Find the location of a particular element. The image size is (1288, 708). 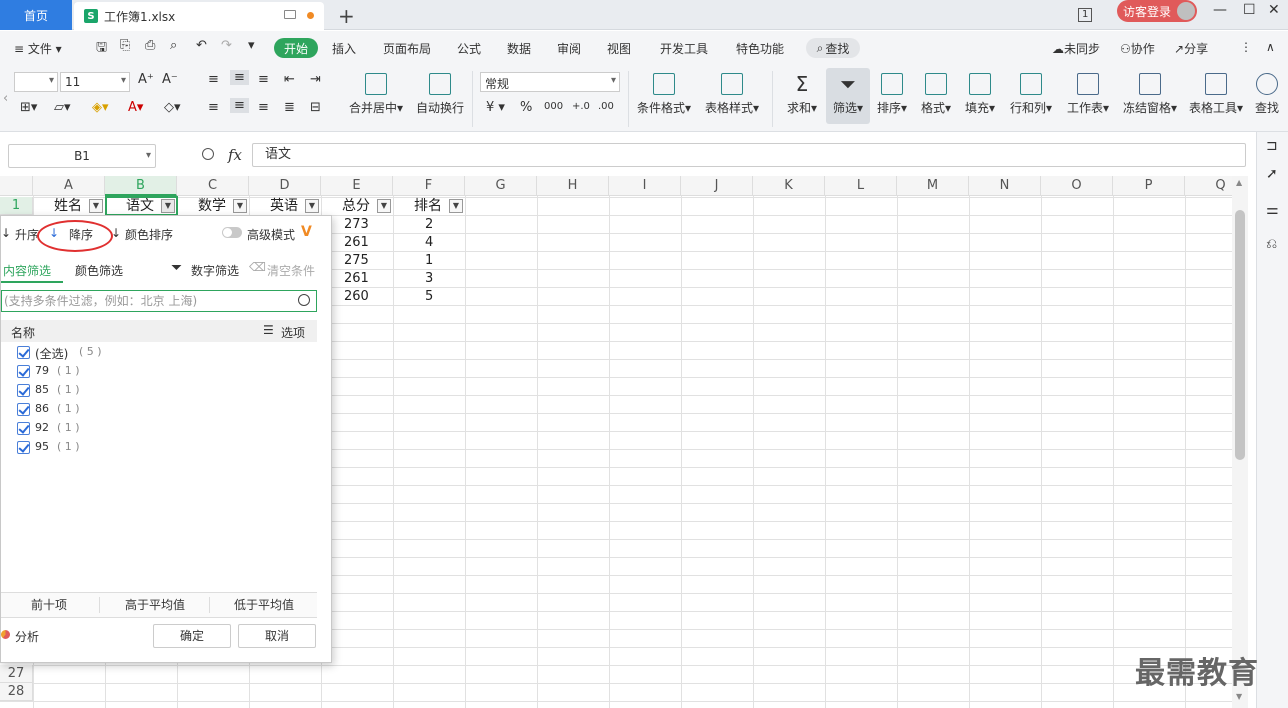

percent-icon: % is located at coordinates (526, 107).